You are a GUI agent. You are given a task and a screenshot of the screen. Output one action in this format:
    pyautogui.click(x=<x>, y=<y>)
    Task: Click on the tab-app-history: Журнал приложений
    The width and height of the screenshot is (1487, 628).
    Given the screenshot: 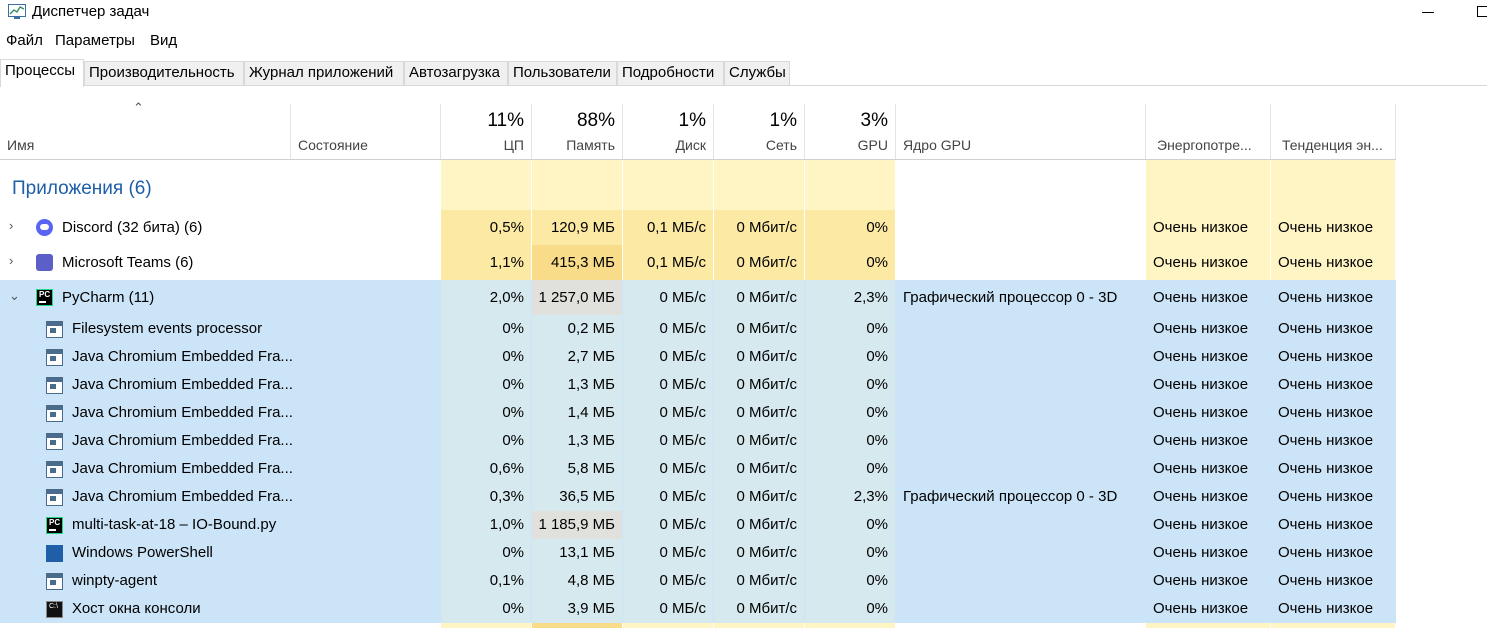 What is the action you would take?
    pyautogui.click(x=324, y=73)
    